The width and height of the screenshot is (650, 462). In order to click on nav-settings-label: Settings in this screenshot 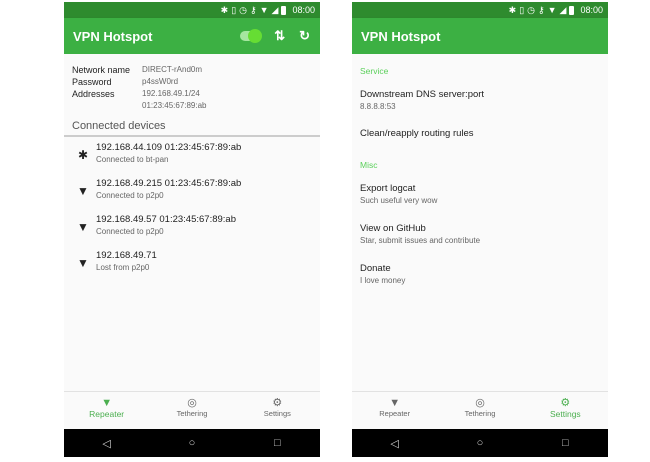, I will do `click(277, 413)`.